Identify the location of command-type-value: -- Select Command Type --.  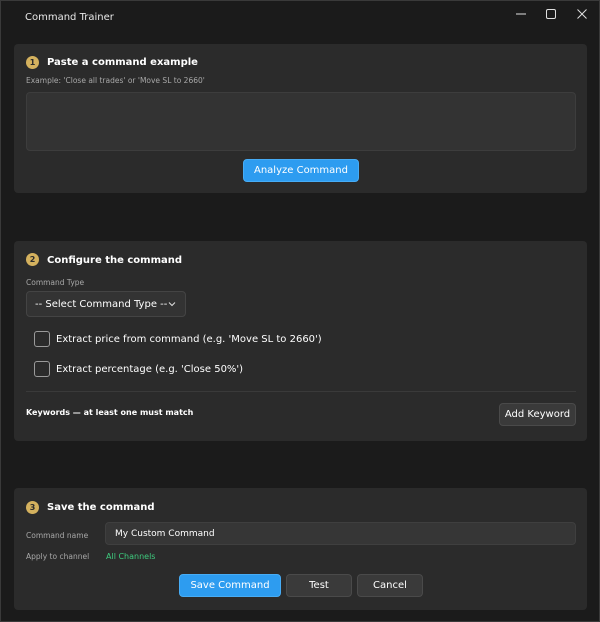
(101, 304).